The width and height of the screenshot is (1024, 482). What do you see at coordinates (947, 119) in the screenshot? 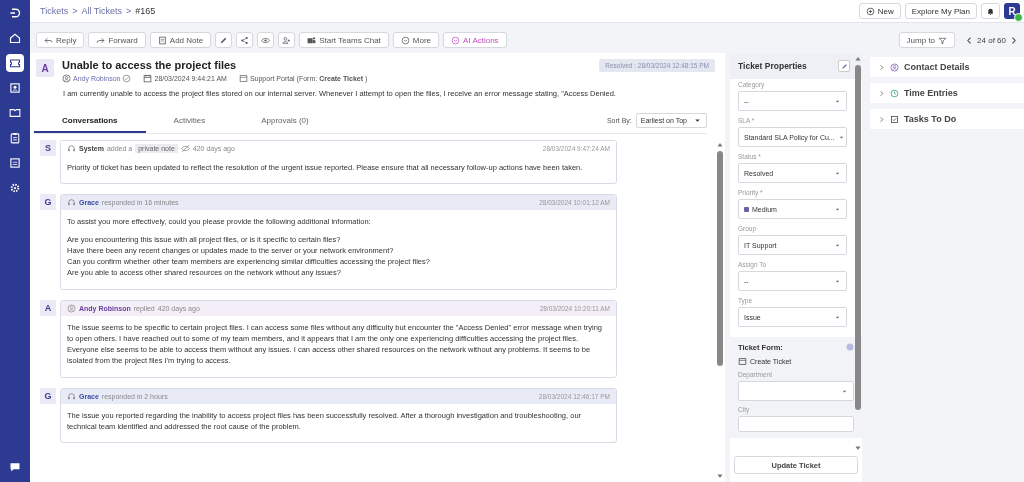
I see `panel-header: Tasks To Do` at bounding box center [947, 119].